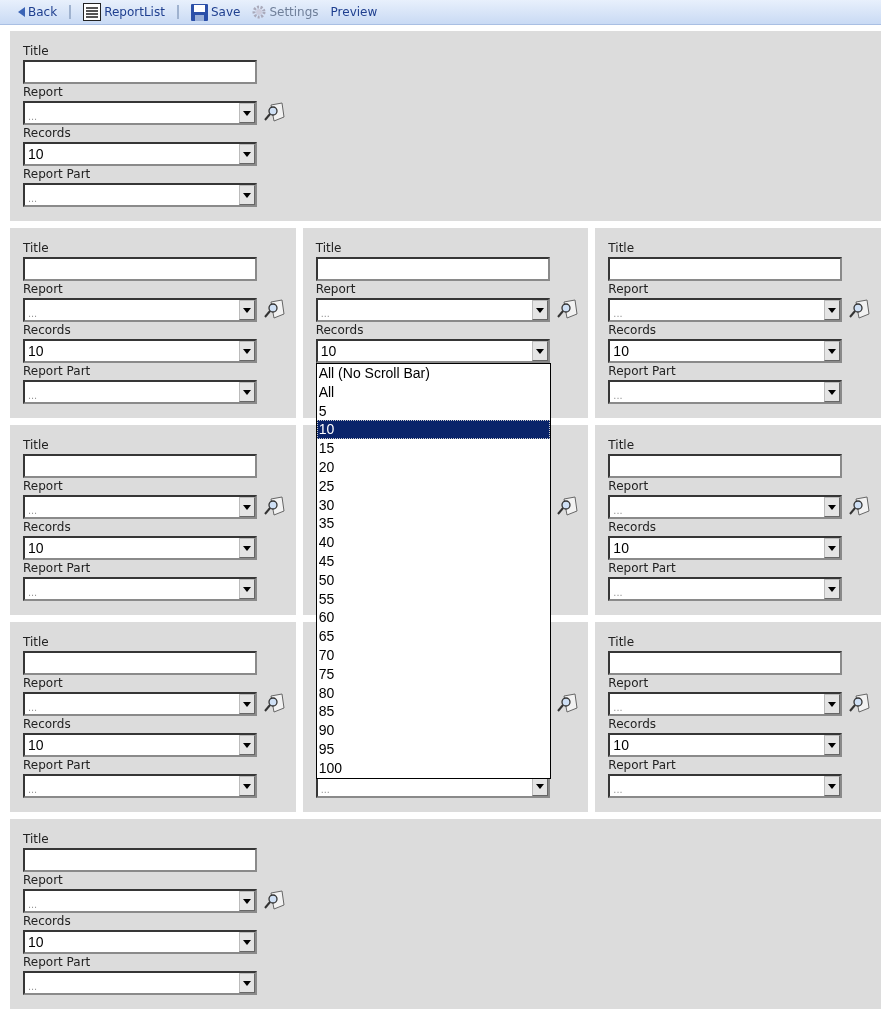  Describe the element at coordinates (433, 430) in the screenshot. I see `dropdown-option: 10` at that location.